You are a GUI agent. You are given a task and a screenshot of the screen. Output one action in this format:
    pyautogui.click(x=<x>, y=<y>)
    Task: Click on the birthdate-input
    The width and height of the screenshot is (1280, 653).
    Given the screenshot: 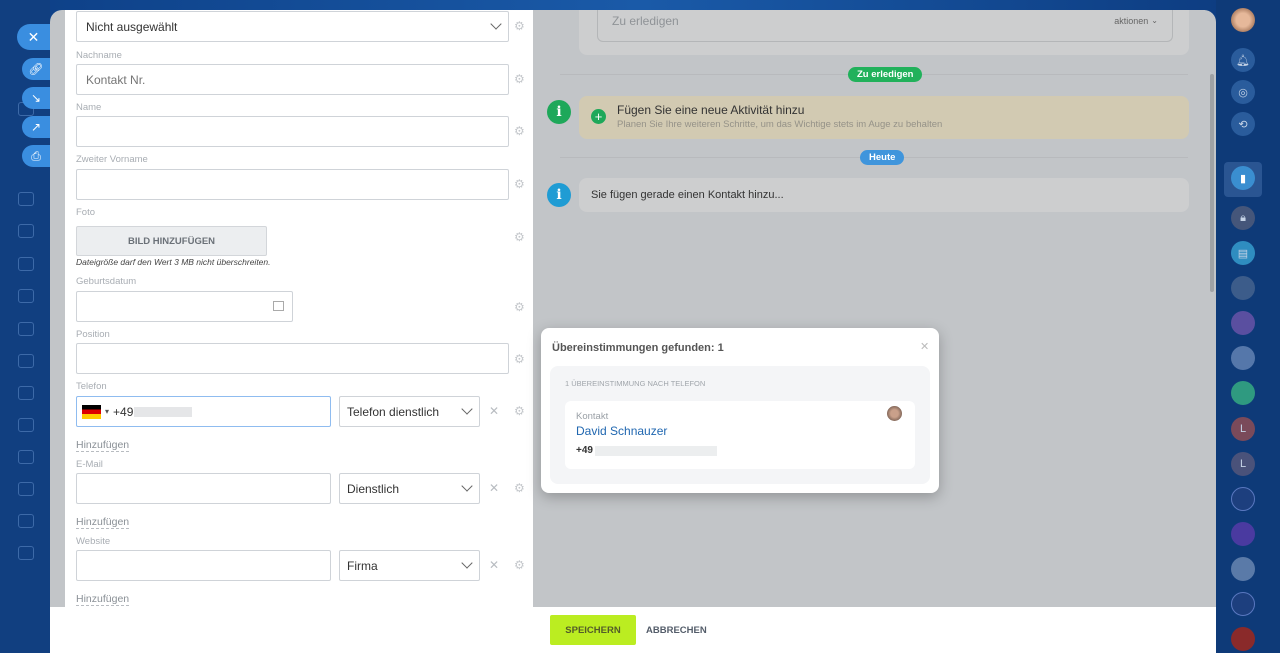 What is the action you would take?
    pyautogui.click(x=184, y=306)
    